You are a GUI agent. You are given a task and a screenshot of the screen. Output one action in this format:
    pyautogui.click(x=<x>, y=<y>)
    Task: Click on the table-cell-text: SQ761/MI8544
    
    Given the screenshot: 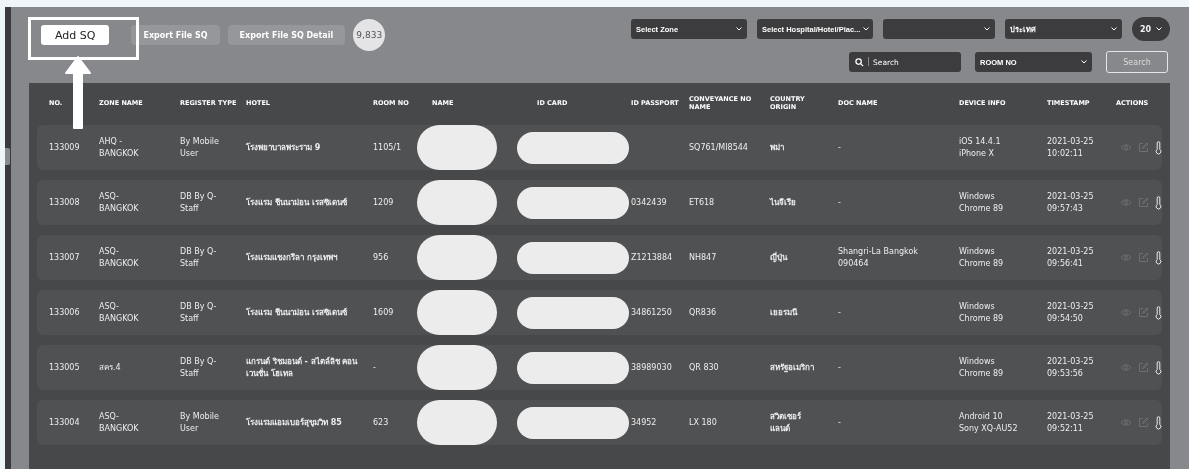 What is the action you would take?
    pyautogui.click(x=719, y=147)
    